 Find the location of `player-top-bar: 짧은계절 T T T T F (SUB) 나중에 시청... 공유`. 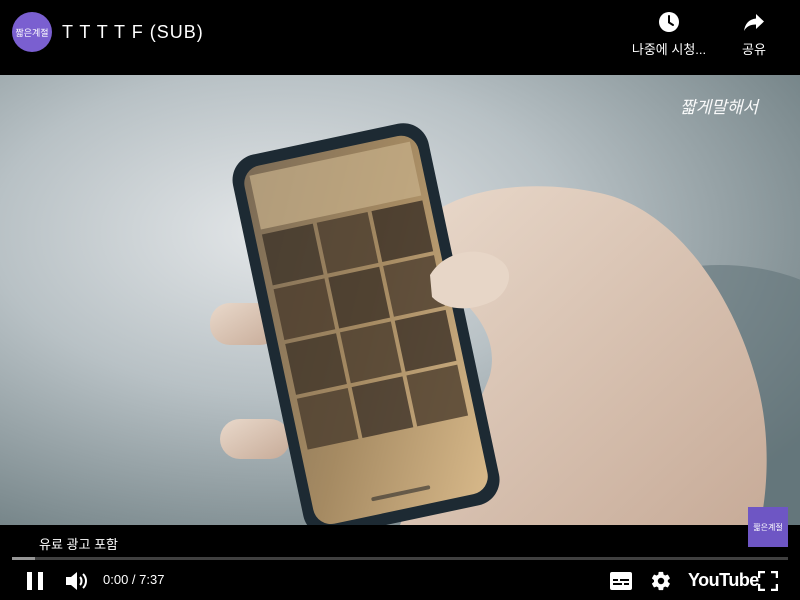

player-top-bar: 짧은계절 T T T T F (SUB) 나중에 시청... 공유 is located at coordinates (400, 37).